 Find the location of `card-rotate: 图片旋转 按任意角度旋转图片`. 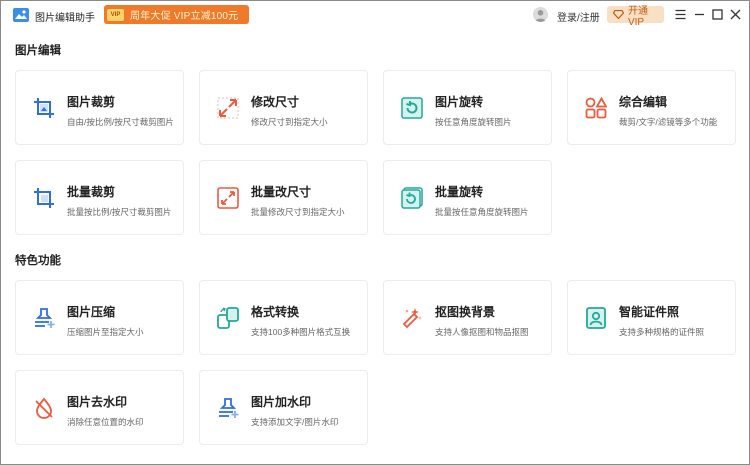

card-rotate: 图片旋转 按任意角度旋转图片 is located at coordinates (467, 107).